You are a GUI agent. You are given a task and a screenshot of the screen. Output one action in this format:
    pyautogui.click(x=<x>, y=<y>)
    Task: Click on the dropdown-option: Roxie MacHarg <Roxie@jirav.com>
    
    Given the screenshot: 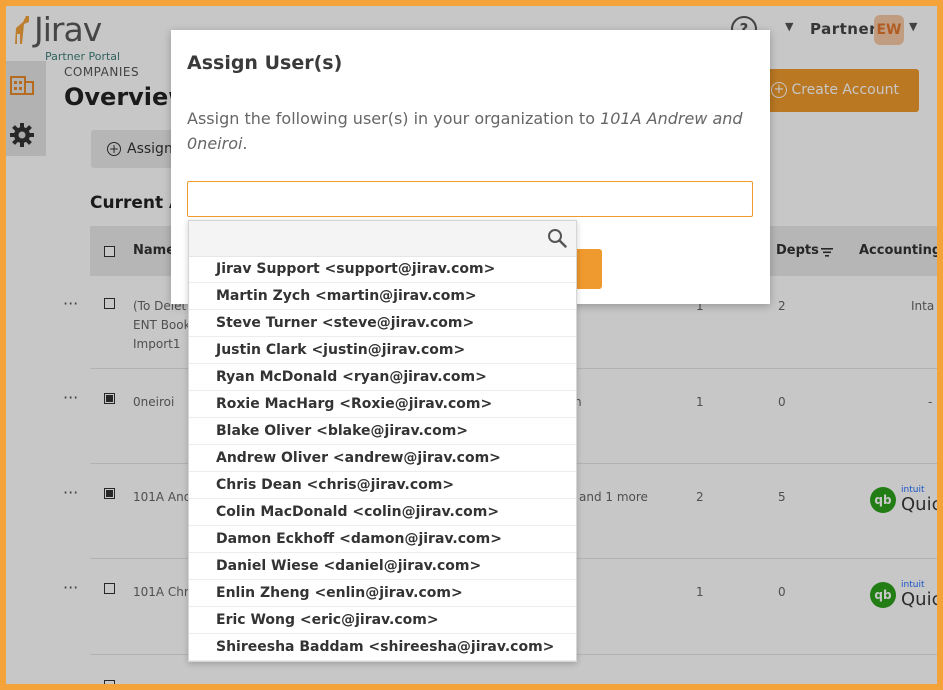 What is the action you would take?
    pyautogui.click(x=382, y=404)
    